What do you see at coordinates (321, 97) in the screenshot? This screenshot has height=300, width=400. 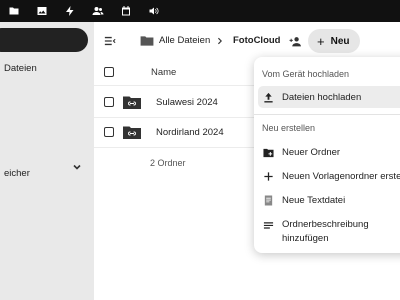 I see `menu-item-upload-files-label: Dateien hochladen` at bounding box center [321, 97].